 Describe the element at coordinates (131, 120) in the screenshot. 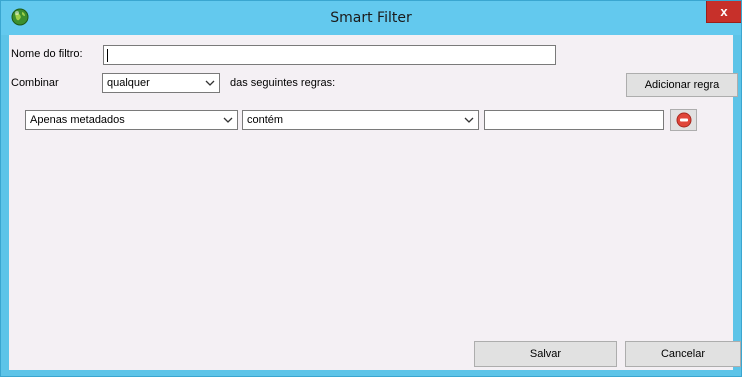

I see `rule-field-select: Apenas metadados` at that location.